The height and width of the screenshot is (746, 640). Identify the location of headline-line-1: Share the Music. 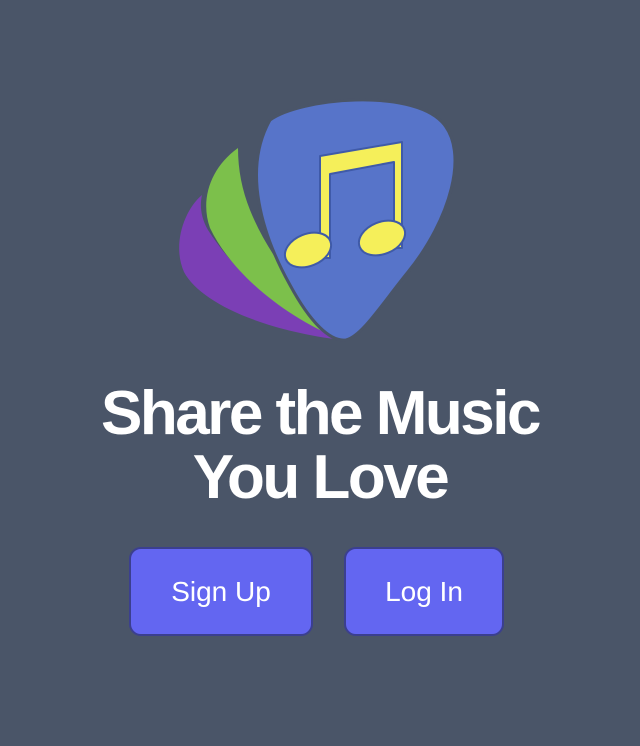
(321, 413).